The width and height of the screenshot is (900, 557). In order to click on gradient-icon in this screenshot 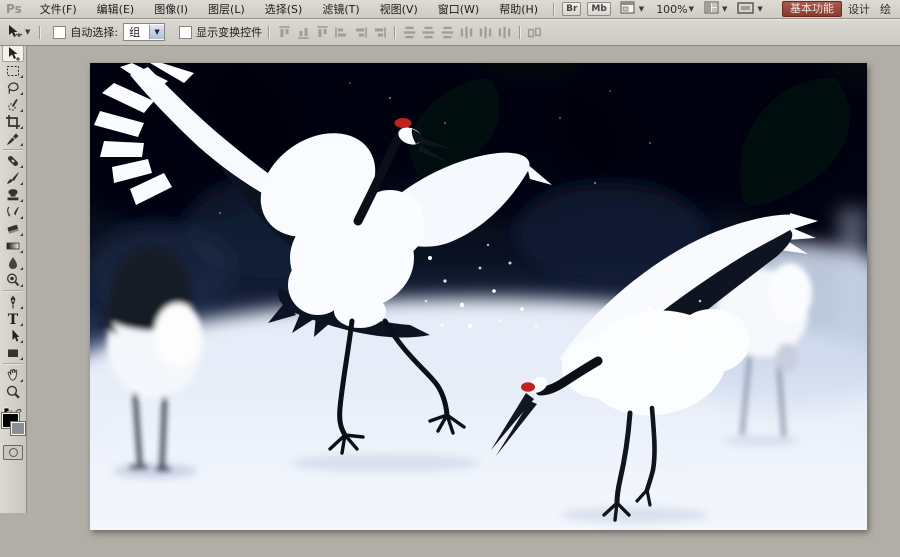, I will do `click(13, 245)`.